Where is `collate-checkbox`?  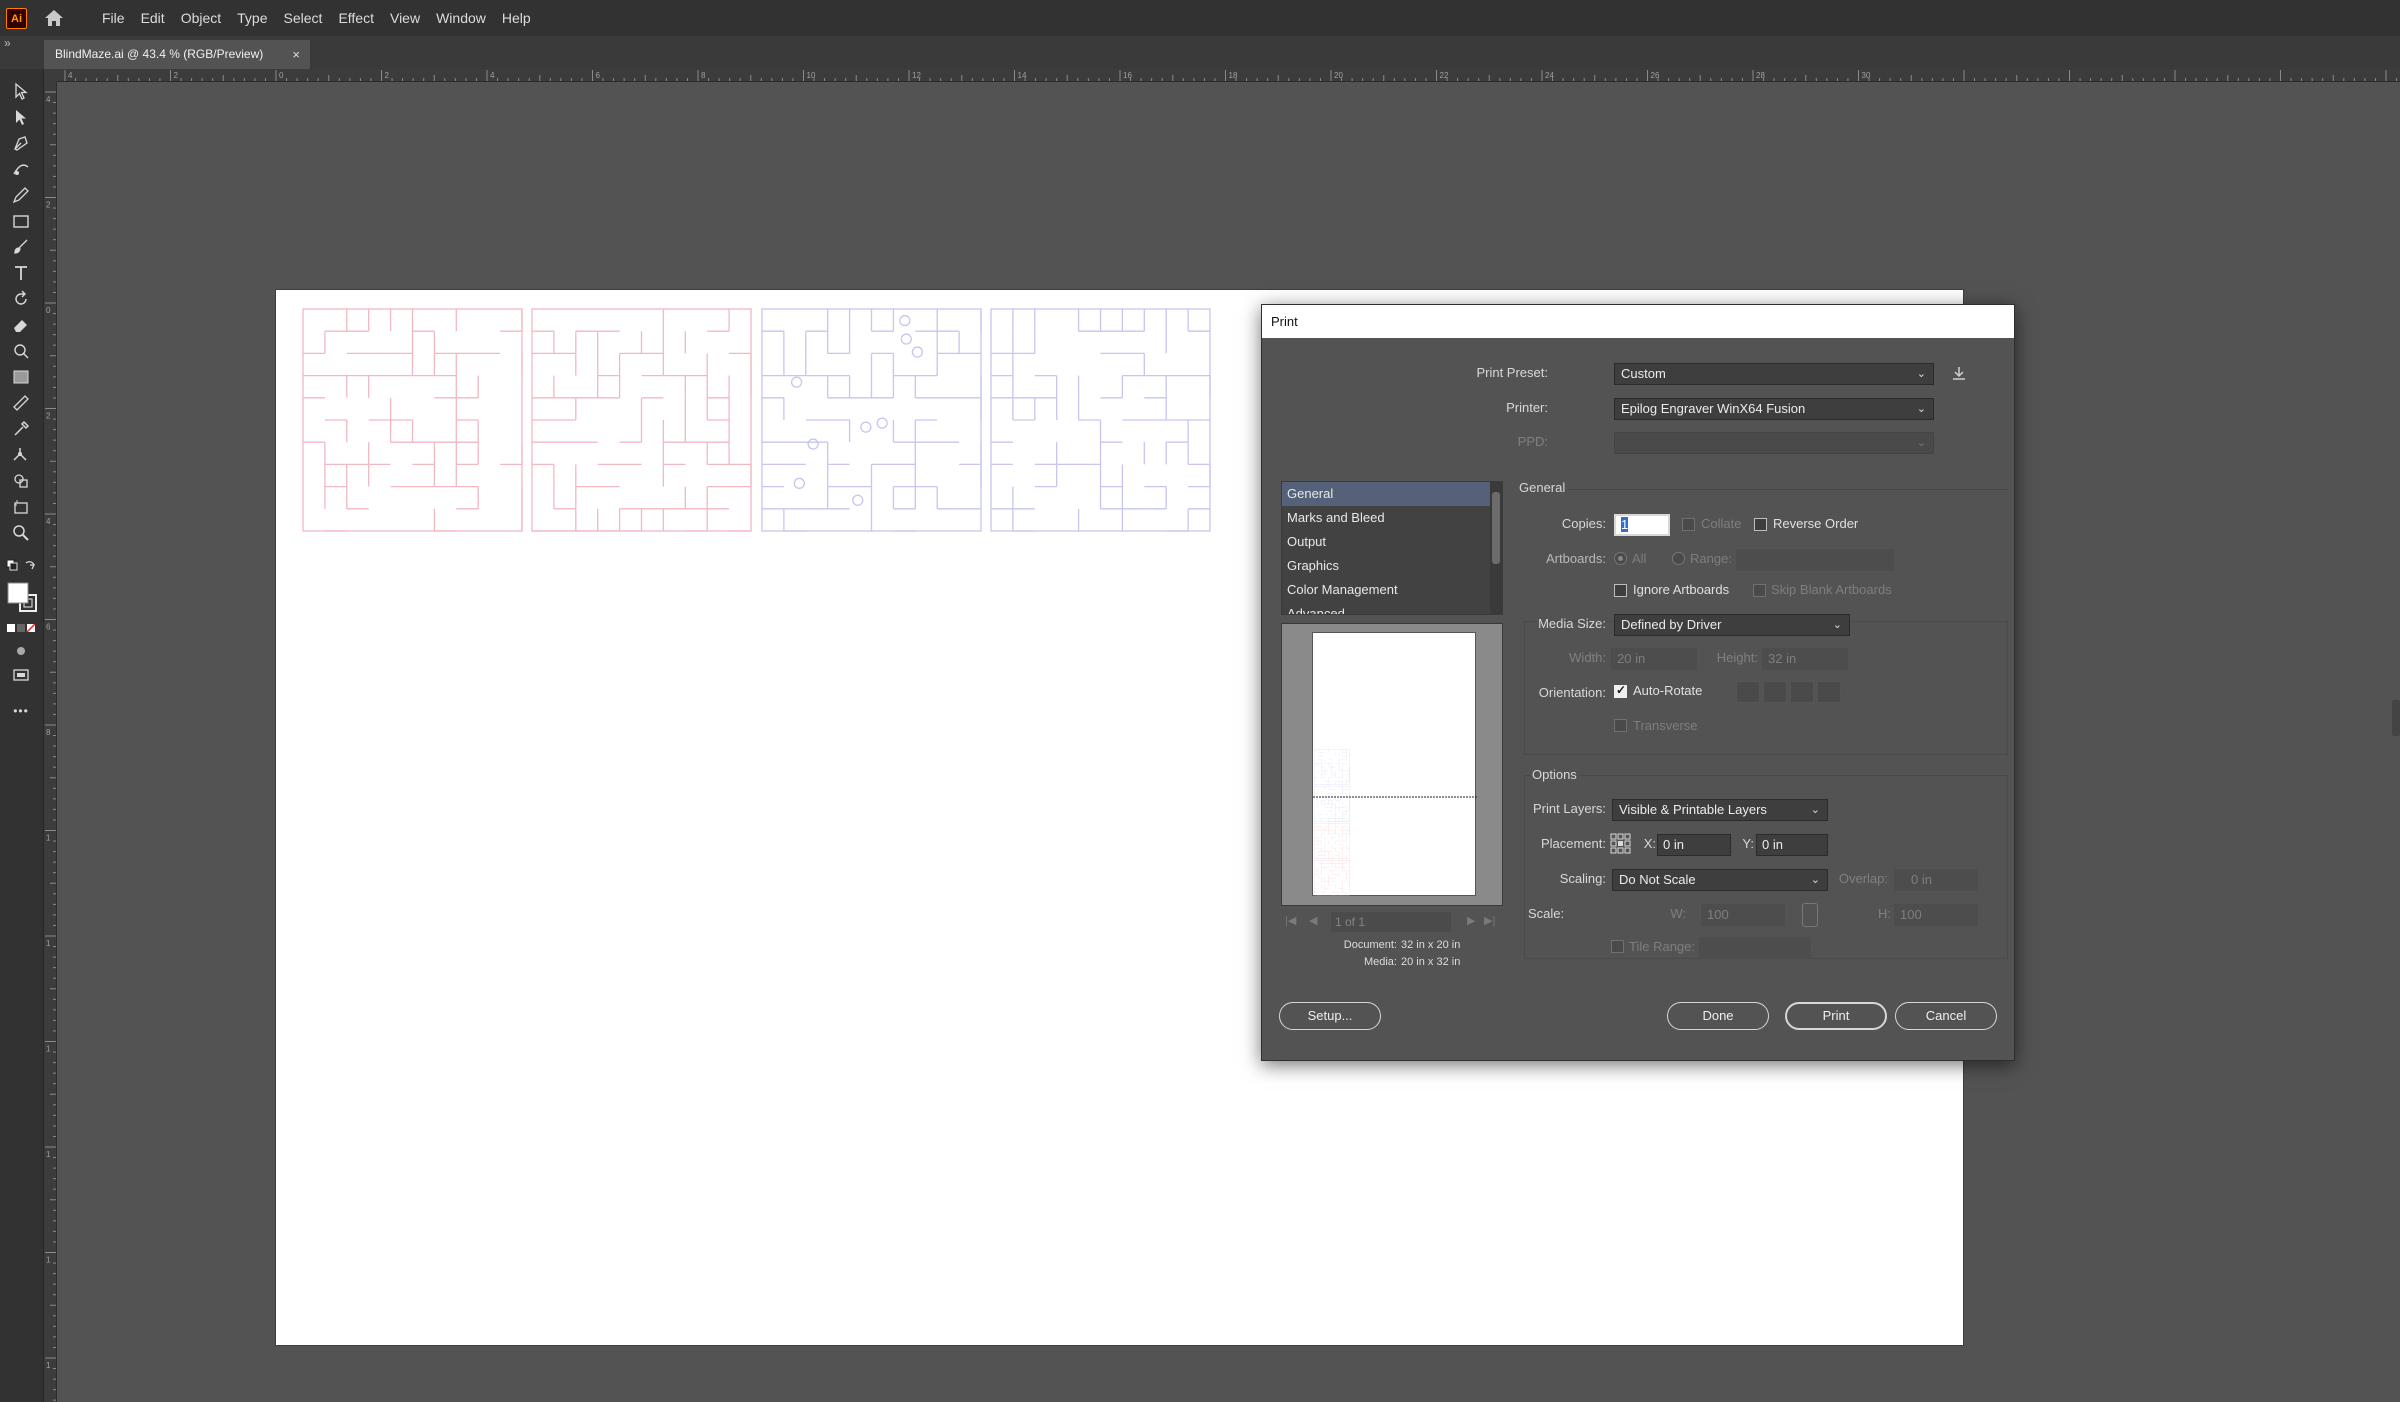 collate-checkbox is located at coordinates (1688, 524).